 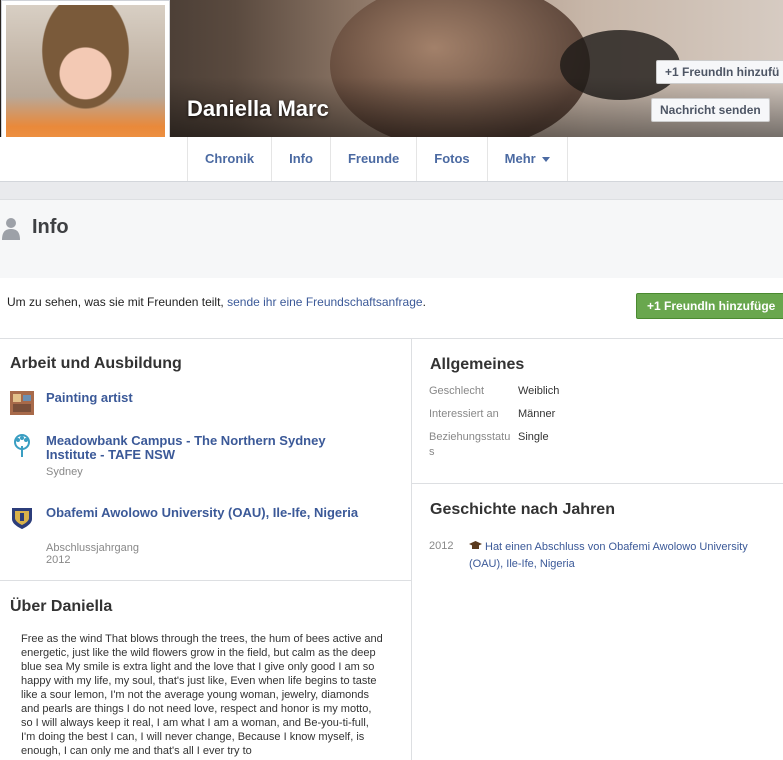 What do you see at coordinates (22, 518) in the screenshot?
I see `university-crest-icon` at bounding box center [22, 518].